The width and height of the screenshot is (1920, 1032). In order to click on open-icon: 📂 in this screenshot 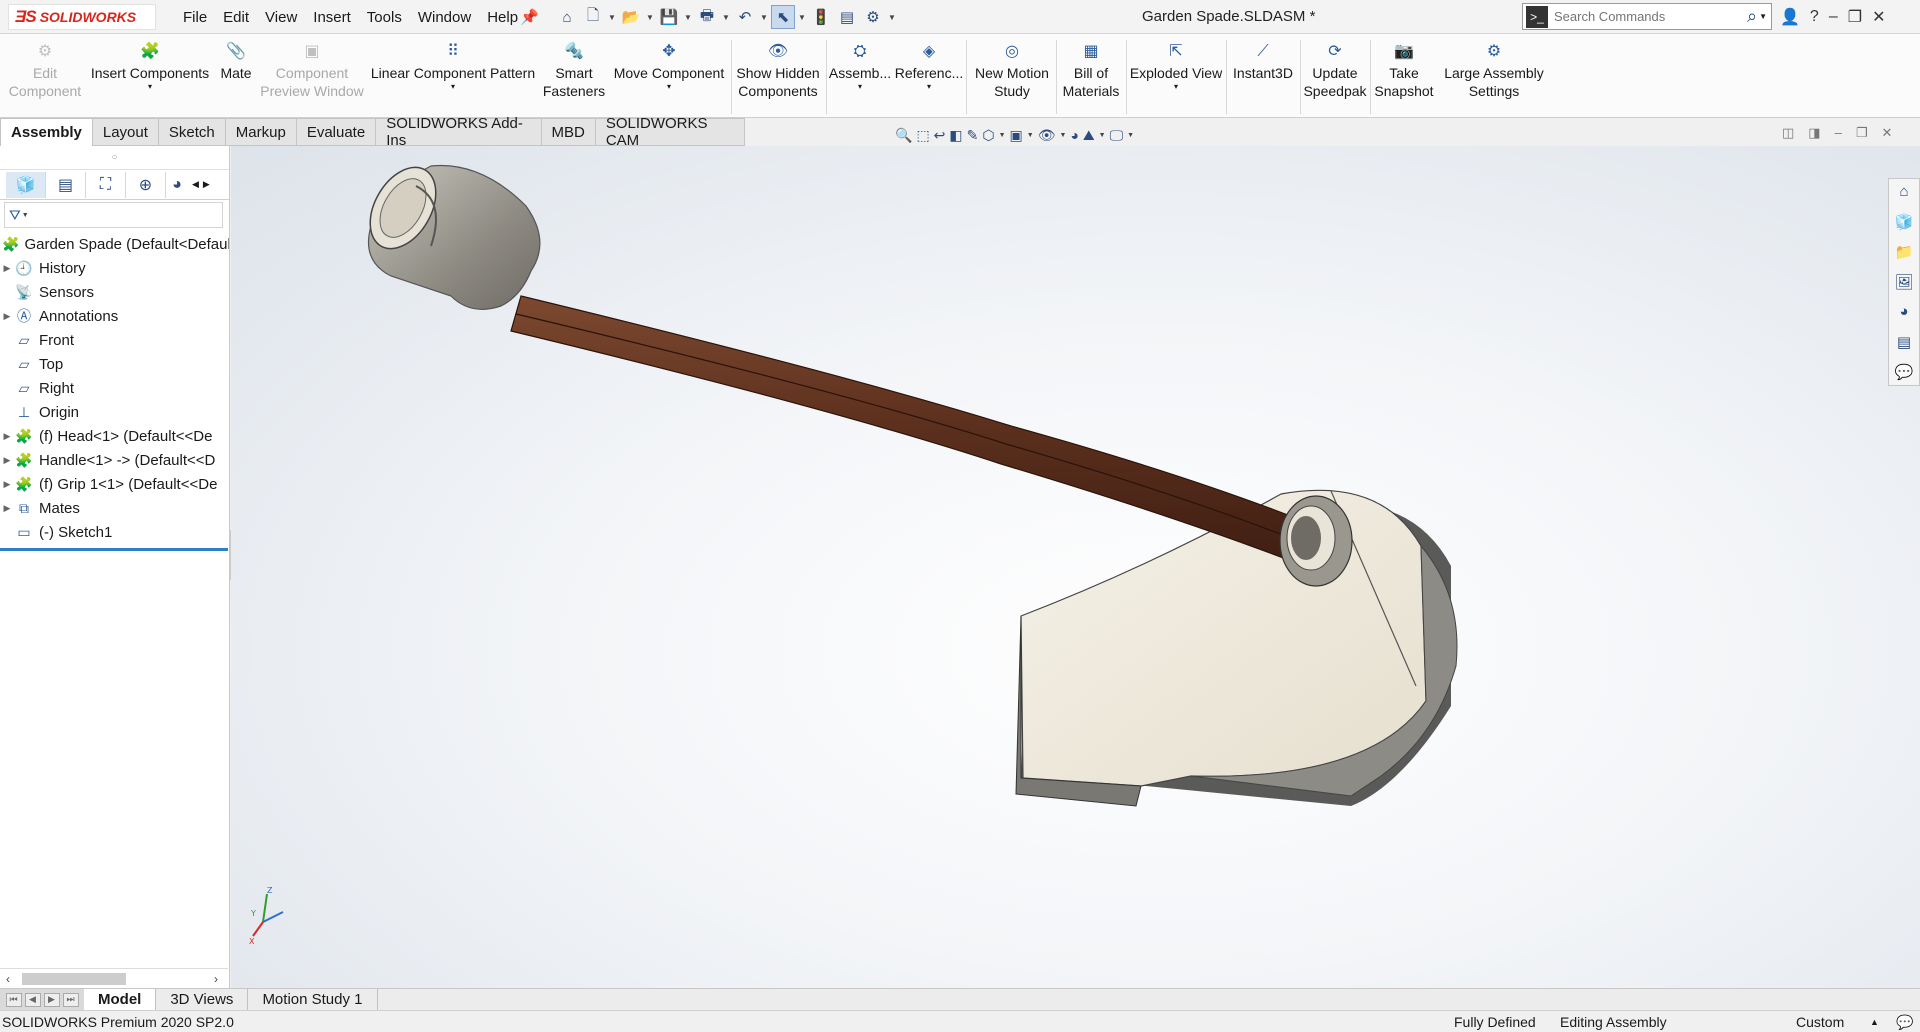, I will do `click(631, 17)`.